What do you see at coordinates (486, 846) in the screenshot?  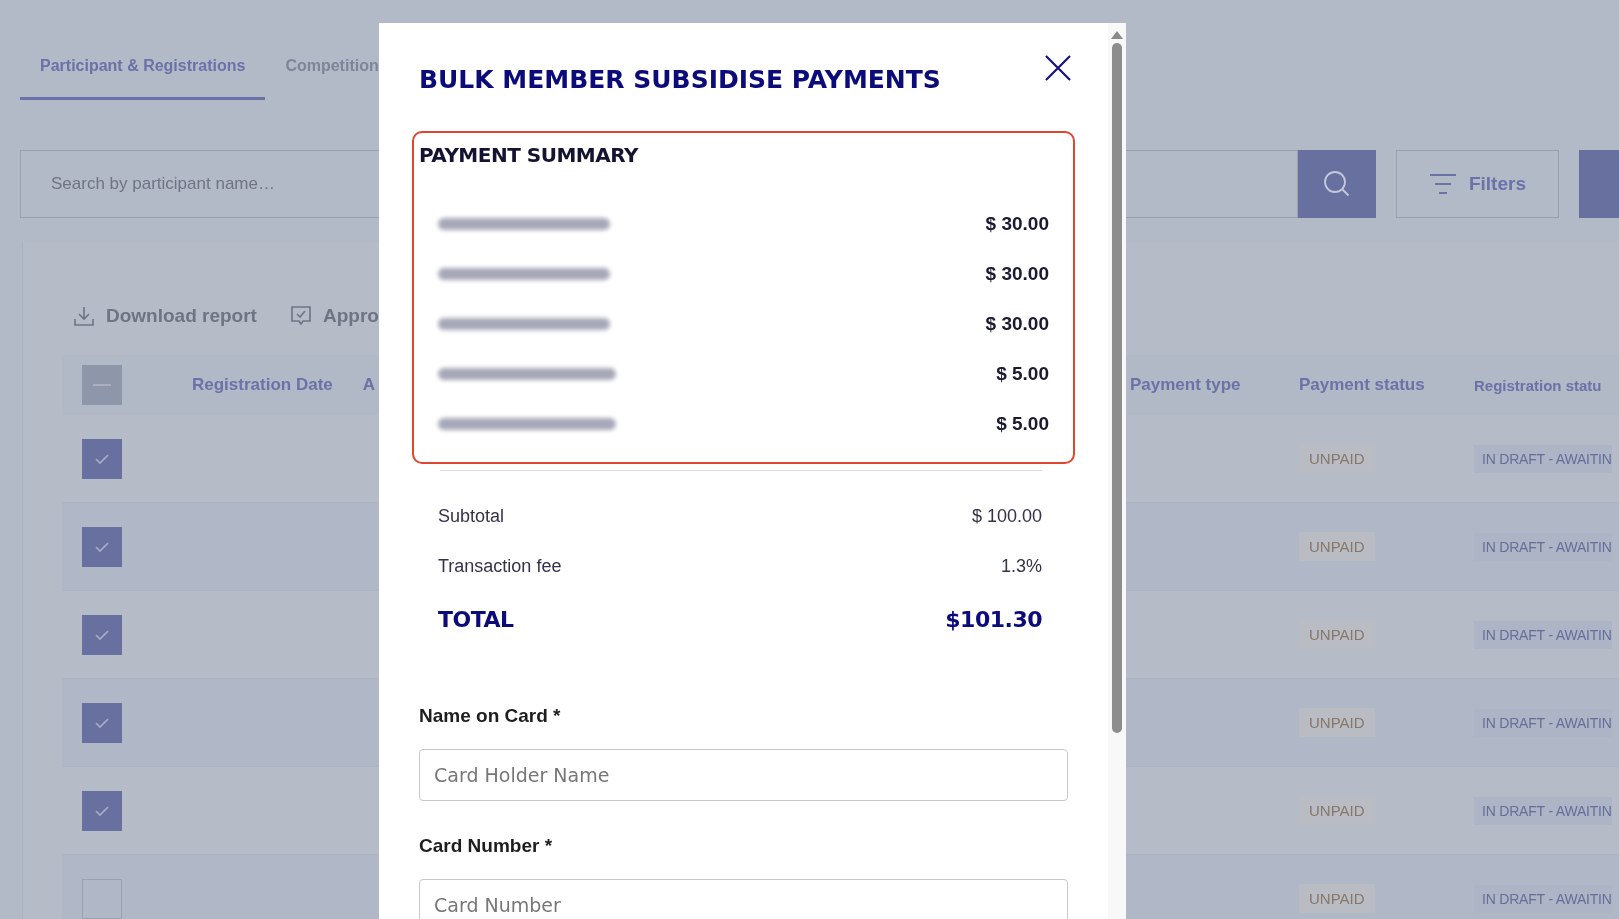 I see `field-label: Card Number *` at bounding box center [486, 846].